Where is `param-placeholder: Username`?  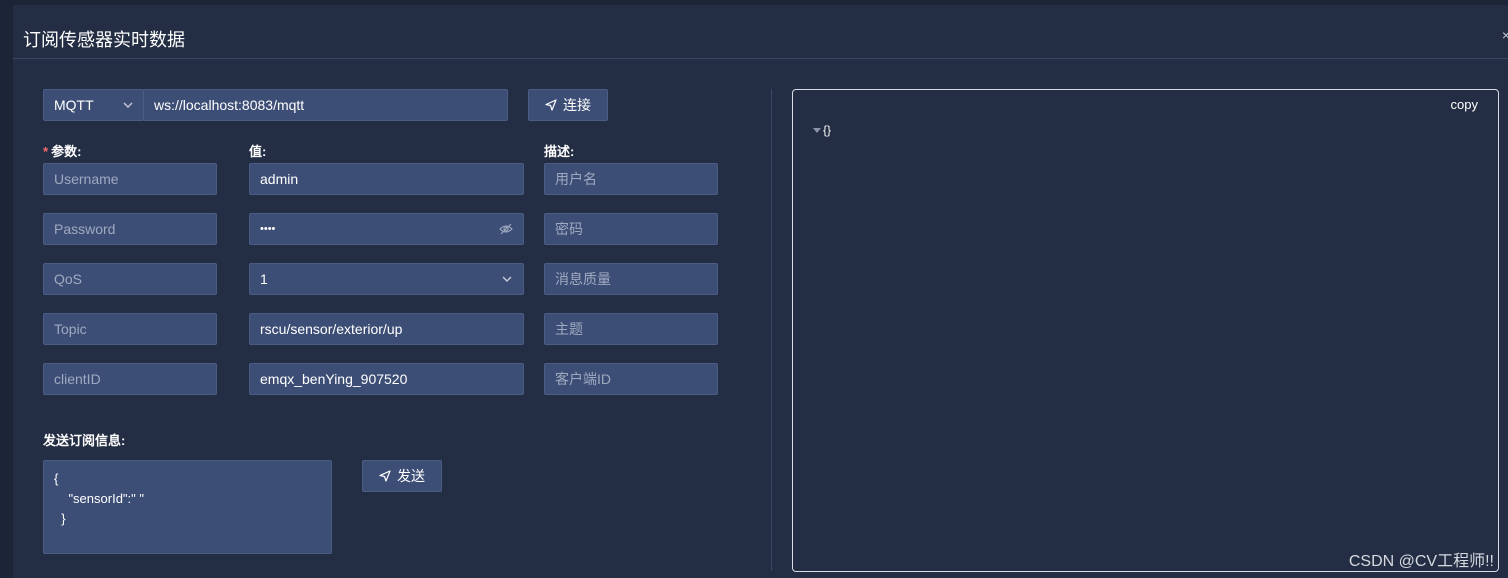
param-placeholder: Username is located at coordinates (86, 179).